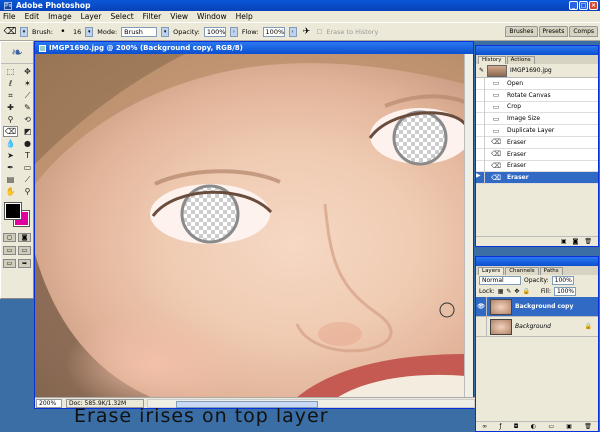 The image size is (600, 432). I want to click on jump-to-imageready: ➥, so click(24, 263).